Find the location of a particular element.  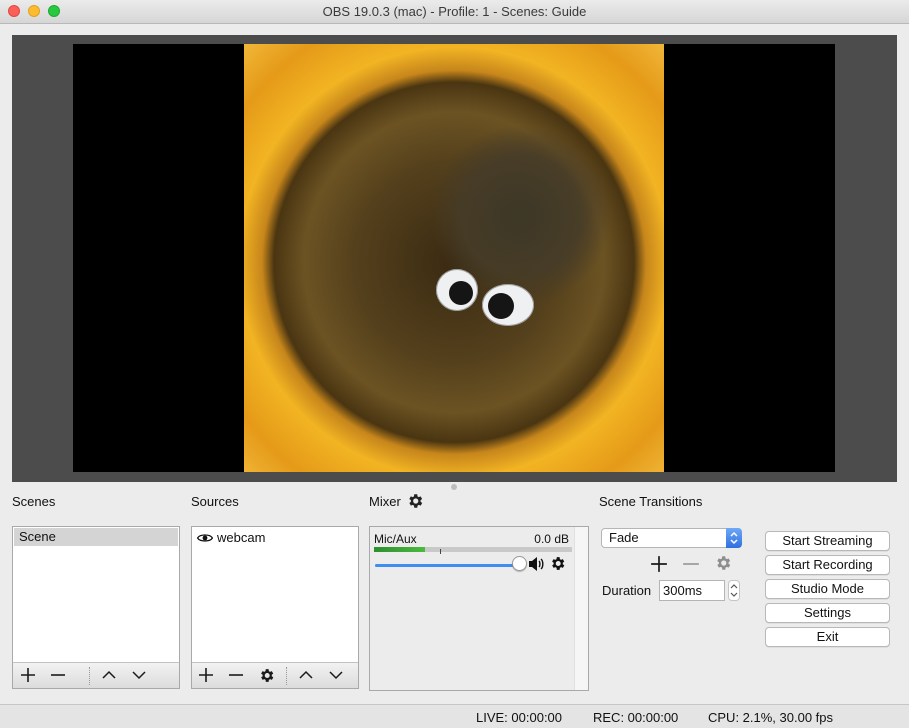

move-scene-down-button is located at coordinates (139, 675).